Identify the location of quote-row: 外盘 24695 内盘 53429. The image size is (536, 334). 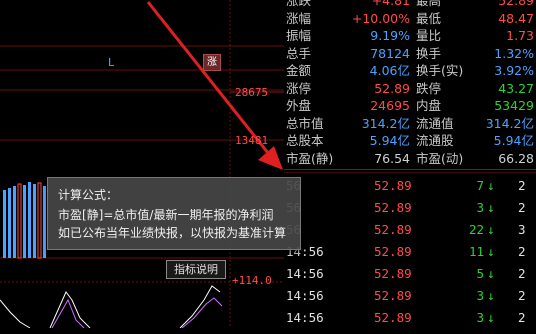
(410, 105).